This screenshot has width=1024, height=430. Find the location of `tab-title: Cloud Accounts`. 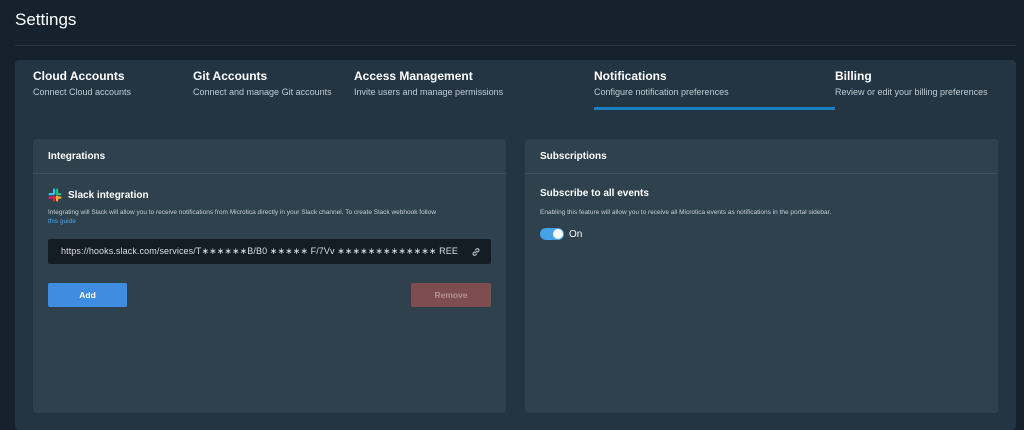

tab-title: Cloud Accounts is located at coordinates (79, 76).